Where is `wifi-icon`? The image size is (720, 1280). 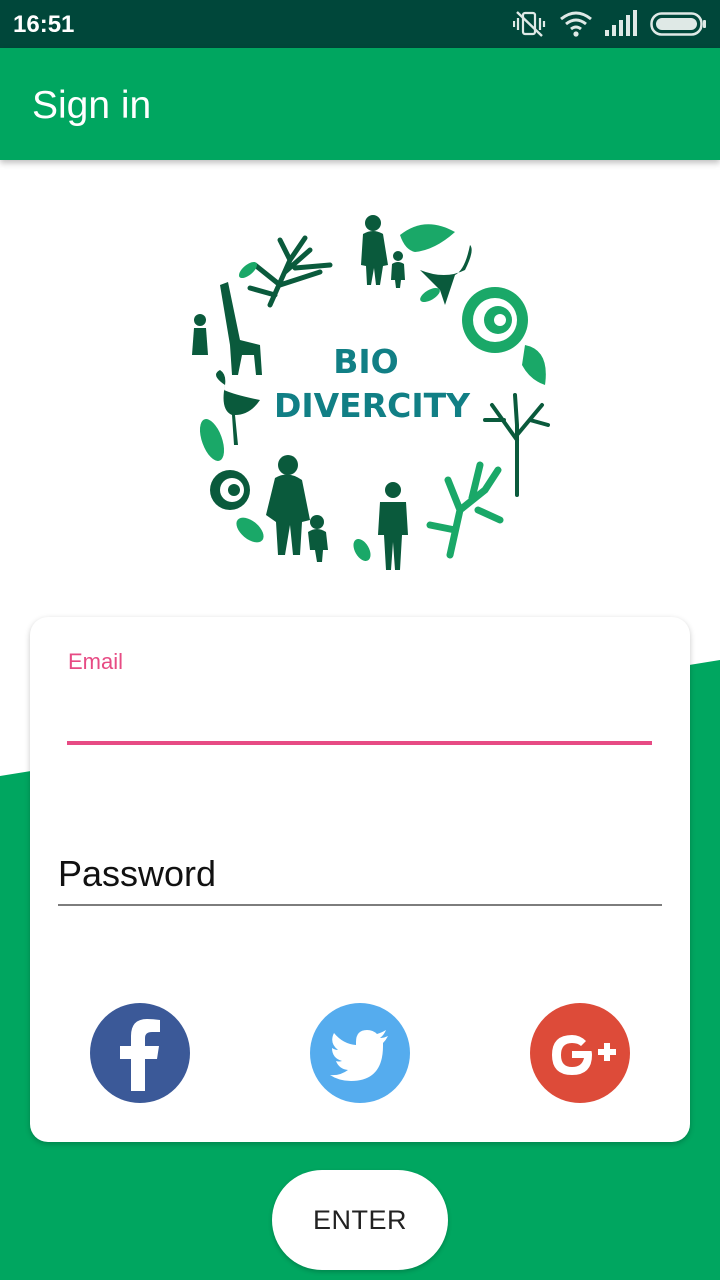 wifi-icon is located at coordinates (576, 24).